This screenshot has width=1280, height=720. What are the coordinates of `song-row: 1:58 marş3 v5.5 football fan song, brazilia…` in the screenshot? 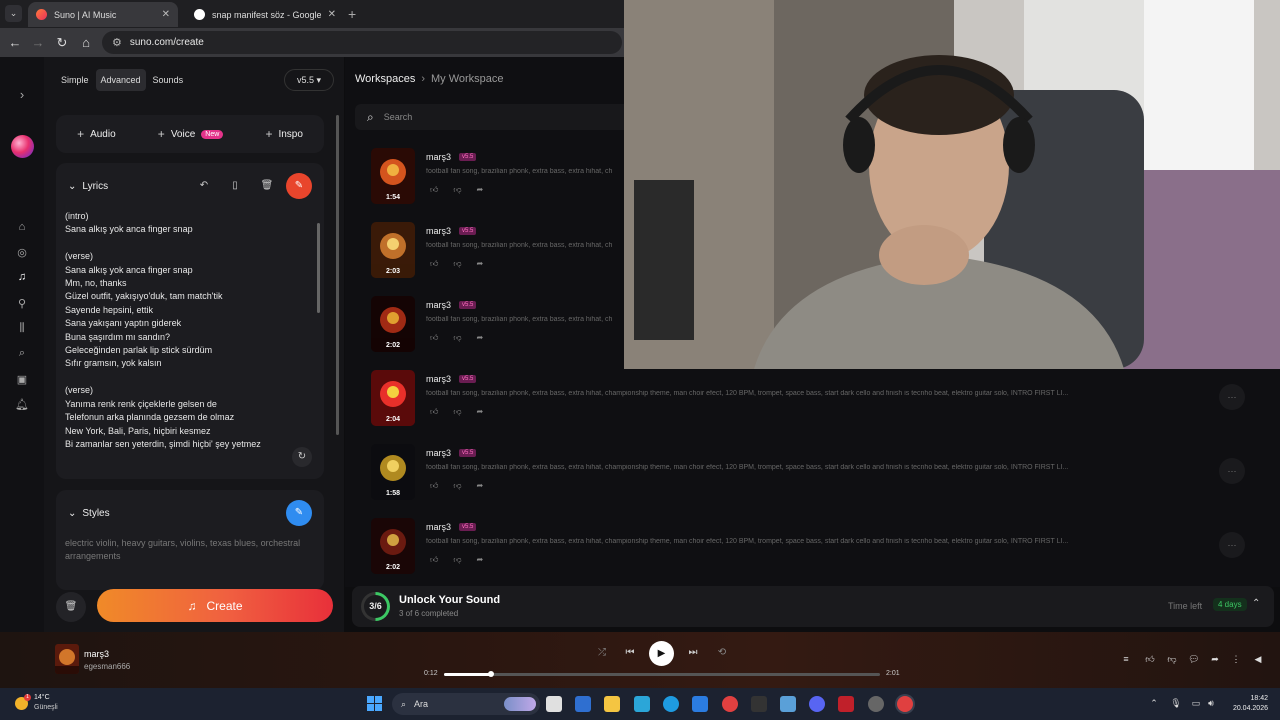 It's located at (811, 474).